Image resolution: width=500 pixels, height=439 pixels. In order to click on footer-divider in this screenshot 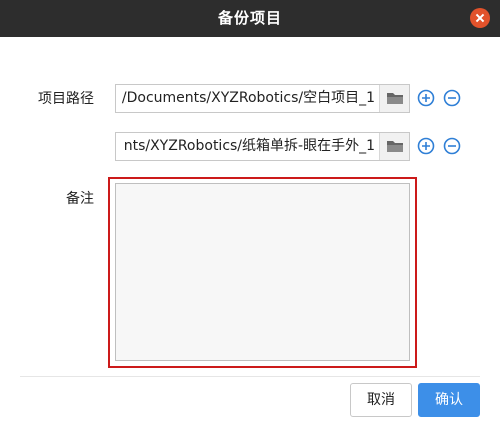, I will do `click(250, 376)`.